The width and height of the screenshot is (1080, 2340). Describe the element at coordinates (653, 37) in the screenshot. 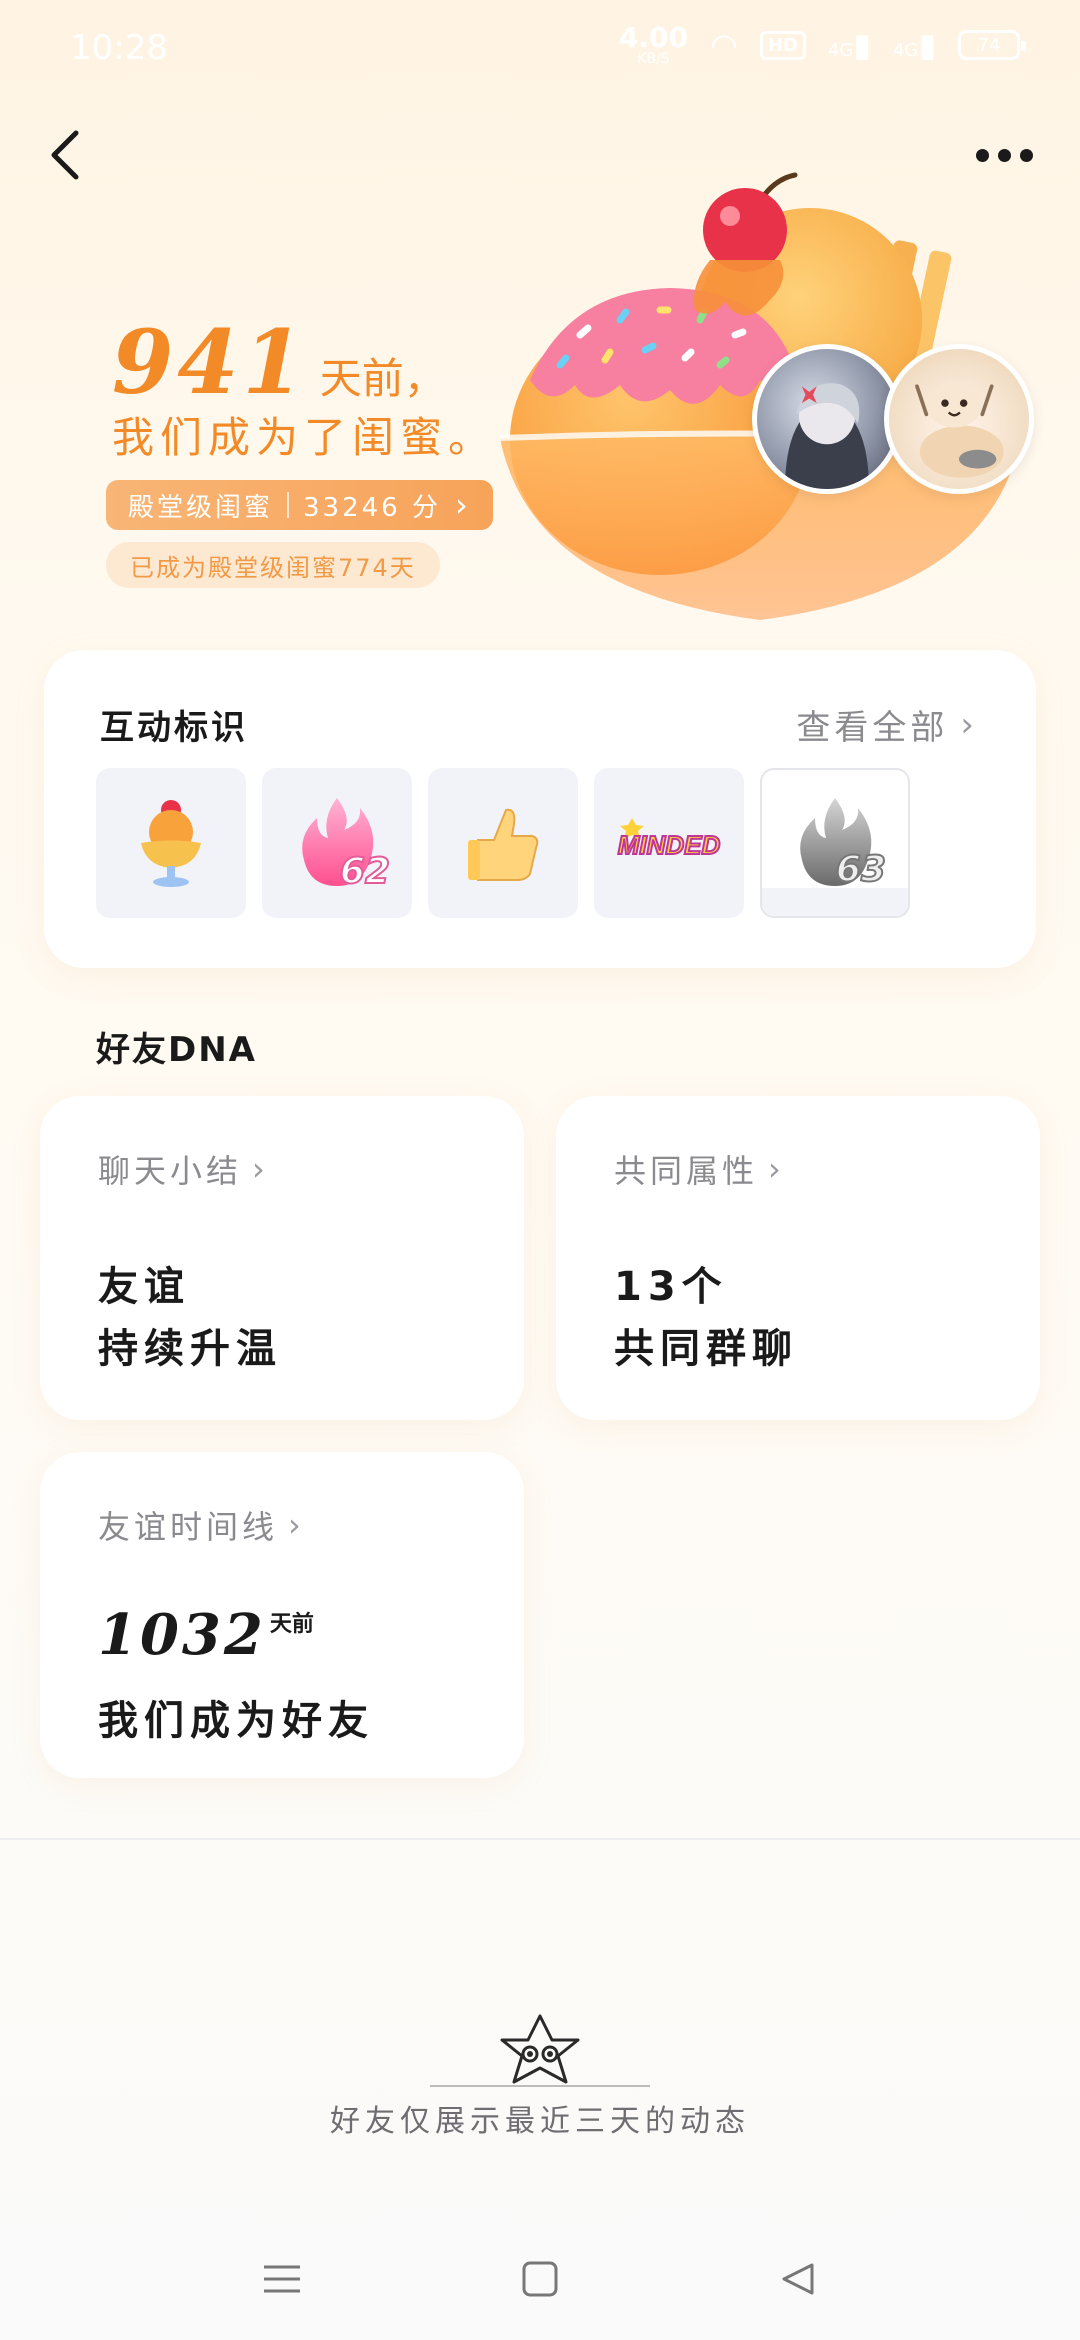

I see `network-speed-value: 4.00` at that location.